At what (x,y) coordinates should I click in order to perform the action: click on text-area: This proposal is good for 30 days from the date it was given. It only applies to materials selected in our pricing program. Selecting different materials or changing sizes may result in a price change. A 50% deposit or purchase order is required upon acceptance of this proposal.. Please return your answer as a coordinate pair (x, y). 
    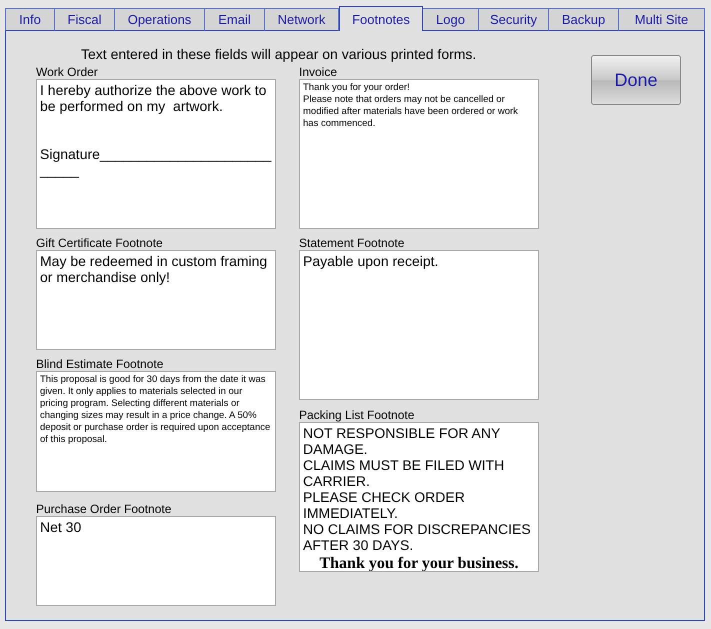
    Looking at the image, I should click on (156, 431).